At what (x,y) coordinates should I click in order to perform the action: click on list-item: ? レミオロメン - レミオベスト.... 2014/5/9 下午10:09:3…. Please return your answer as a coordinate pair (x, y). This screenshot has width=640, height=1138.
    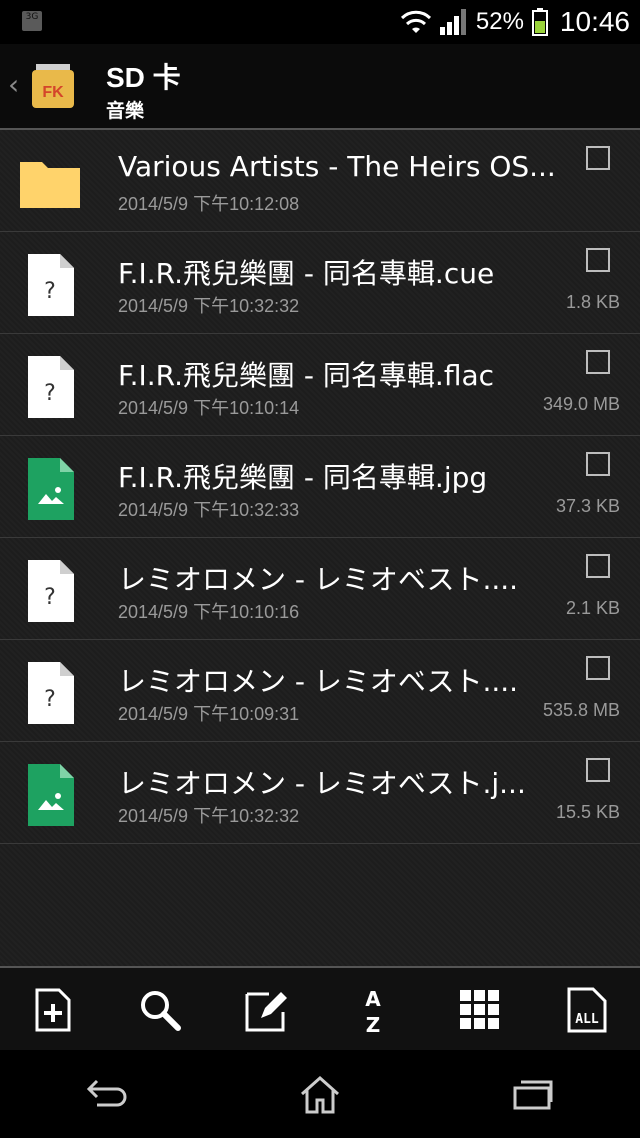
    Looking at the image, I should click on (320, 691).